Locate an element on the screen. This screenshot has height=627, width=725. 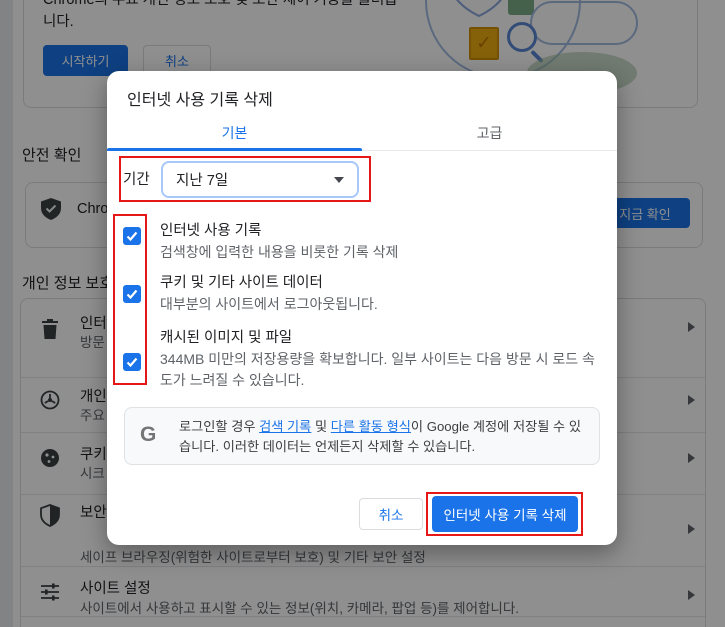
dropdown-arrow-icon is located at coordinates (339, 179).